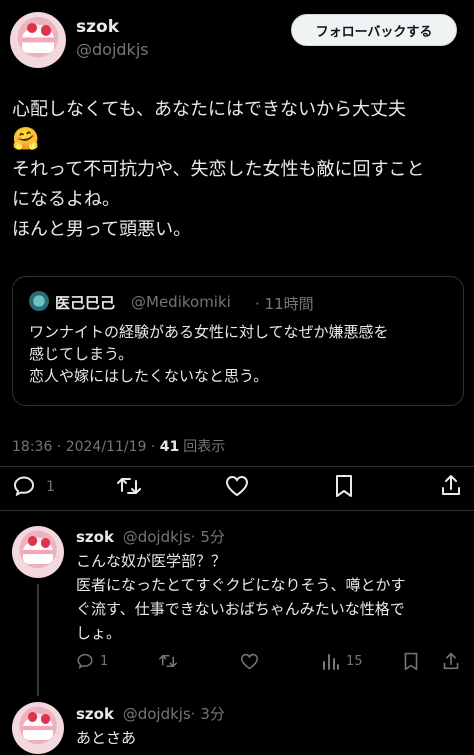 This screenshot has width=474, height=755. What do you see at coordinates (151, 561) in the screenshot?
I see `reply-line: こんな奴が医学部？？` at bounding box center [151, 561].